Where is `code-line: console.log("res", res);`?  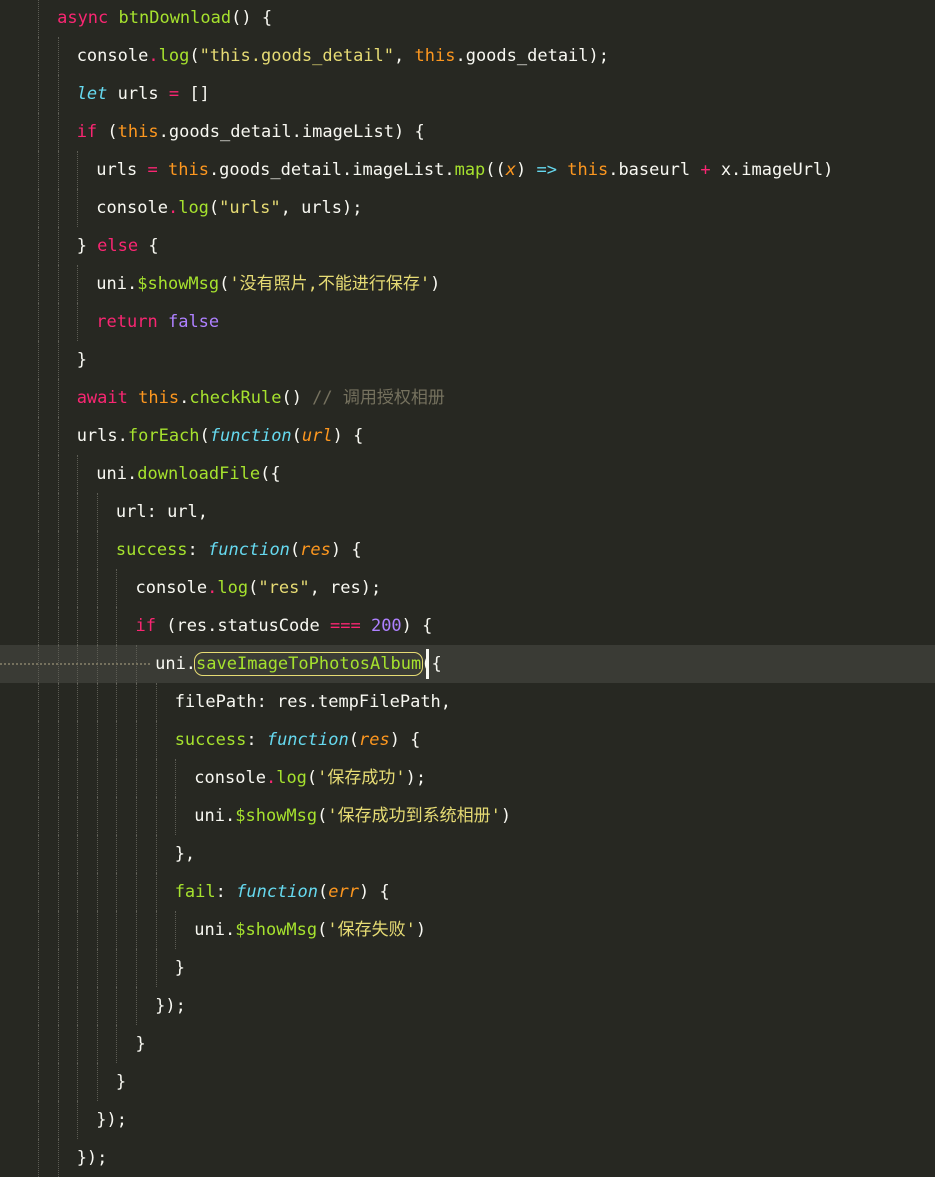
code-line: console.log("res", res); is located at coordinates (467, 588).